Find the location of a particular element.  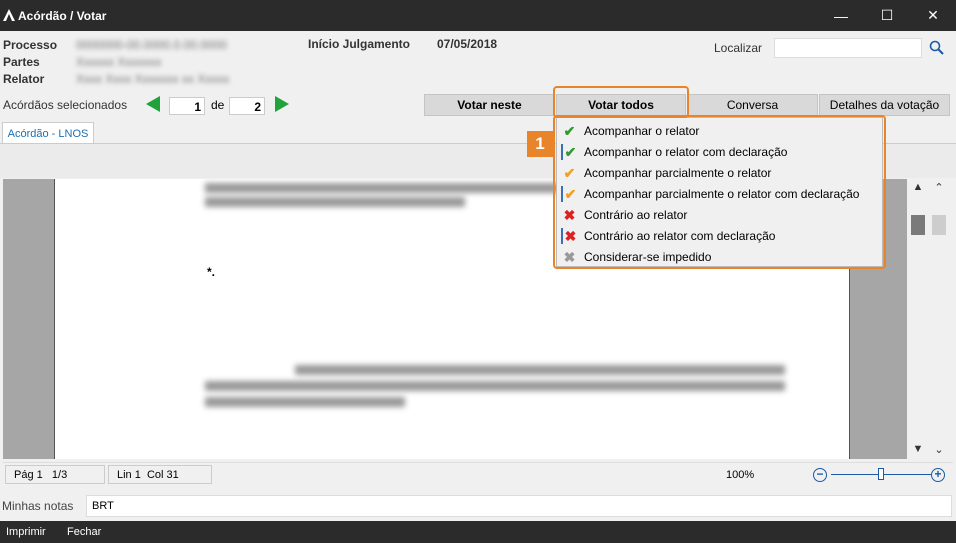

minimize-icon: — is located at coordinates (841, 15).